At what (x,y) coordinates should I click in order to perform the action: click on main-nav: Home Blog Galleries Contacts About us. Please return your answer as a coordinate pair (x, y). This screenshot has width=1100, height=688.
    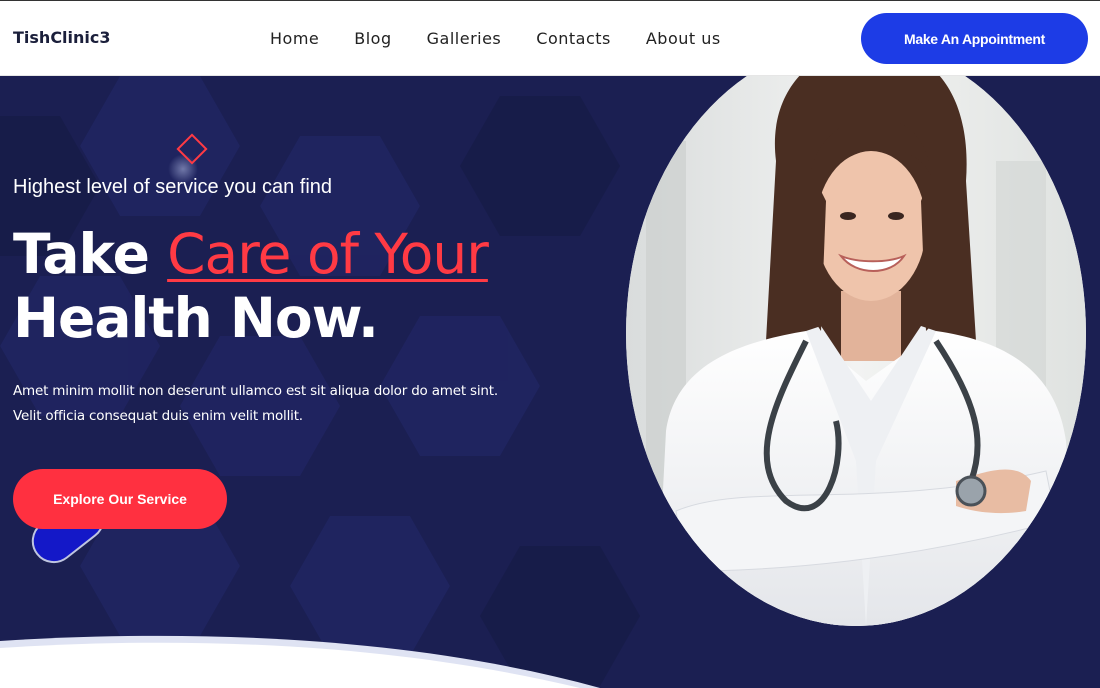
    Looking at the image, I should click on (513, 38).